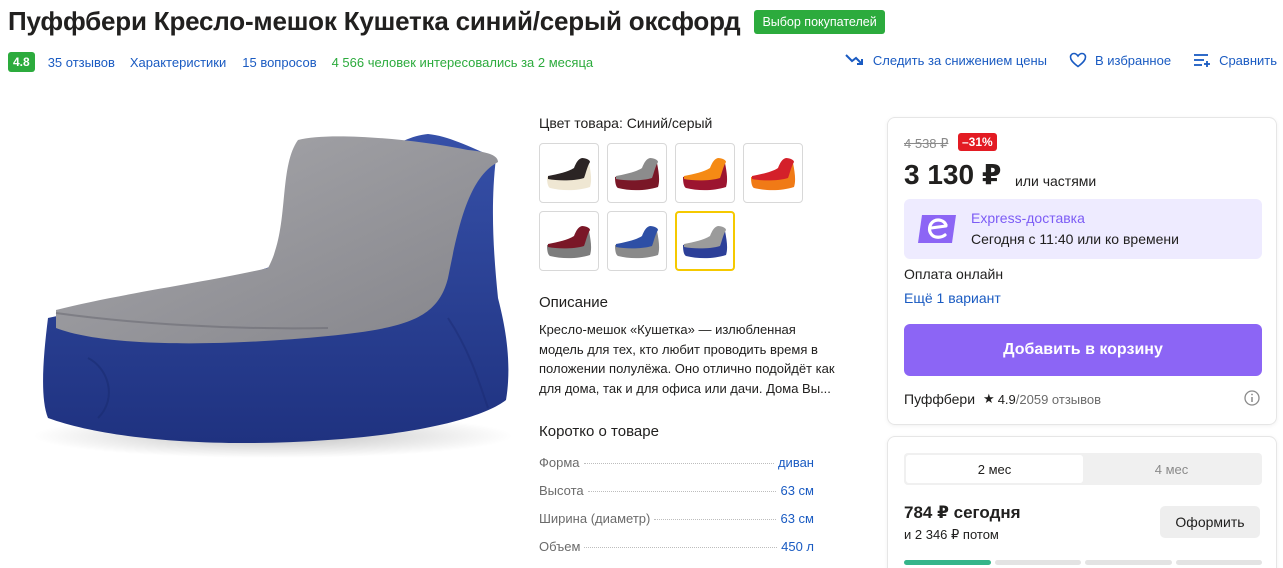  Describe the element at coordinates (1171, 469) in the screenshot. I see `tab-4-months: 4 мес` at that location.